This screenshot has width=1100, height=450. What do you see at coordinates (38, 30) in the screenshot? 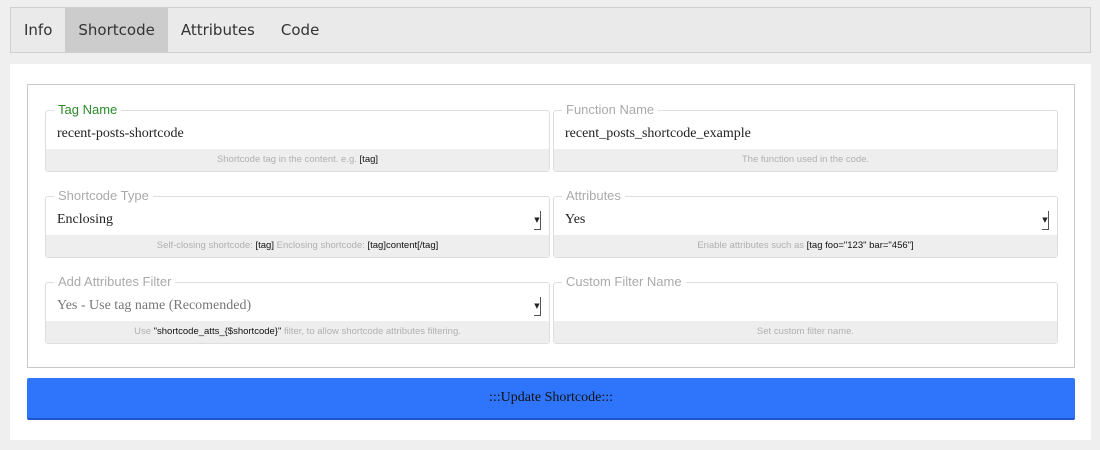
I see `tab-info: Info` at bounding box center [38, 30].